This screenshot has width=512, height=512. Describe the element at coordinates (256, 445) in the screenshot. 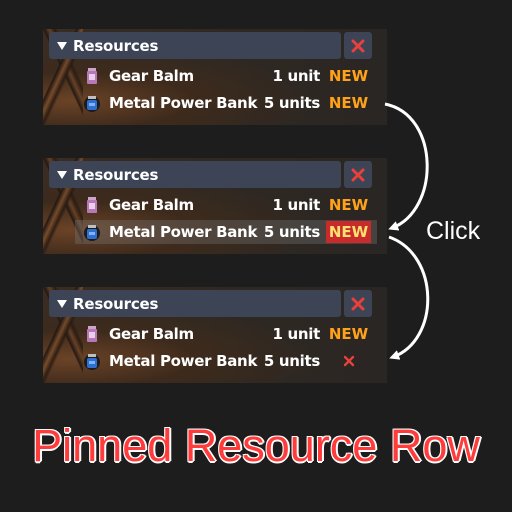

I see `caption-title: Pinned Resource Row` at that location.